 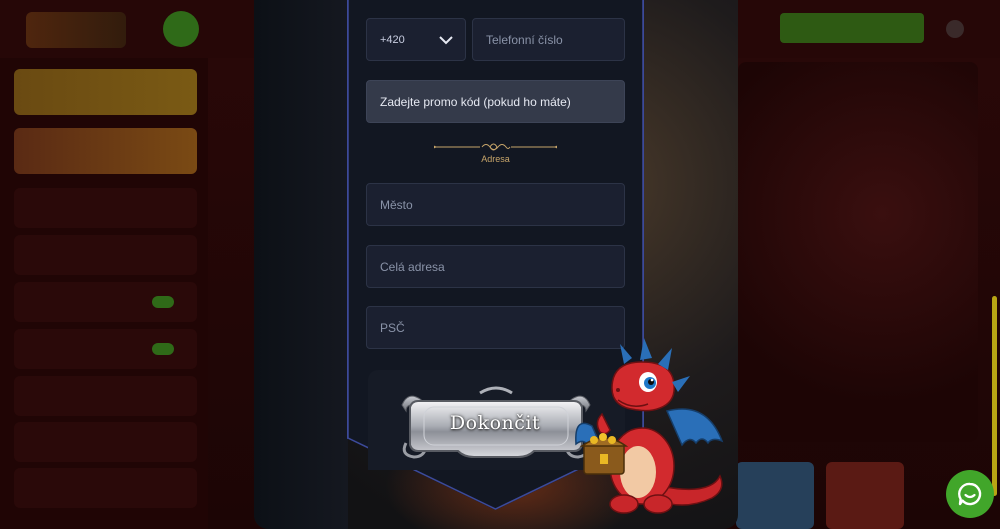 I want to click on ornament-divider-icon, so click(x=495, y=147).